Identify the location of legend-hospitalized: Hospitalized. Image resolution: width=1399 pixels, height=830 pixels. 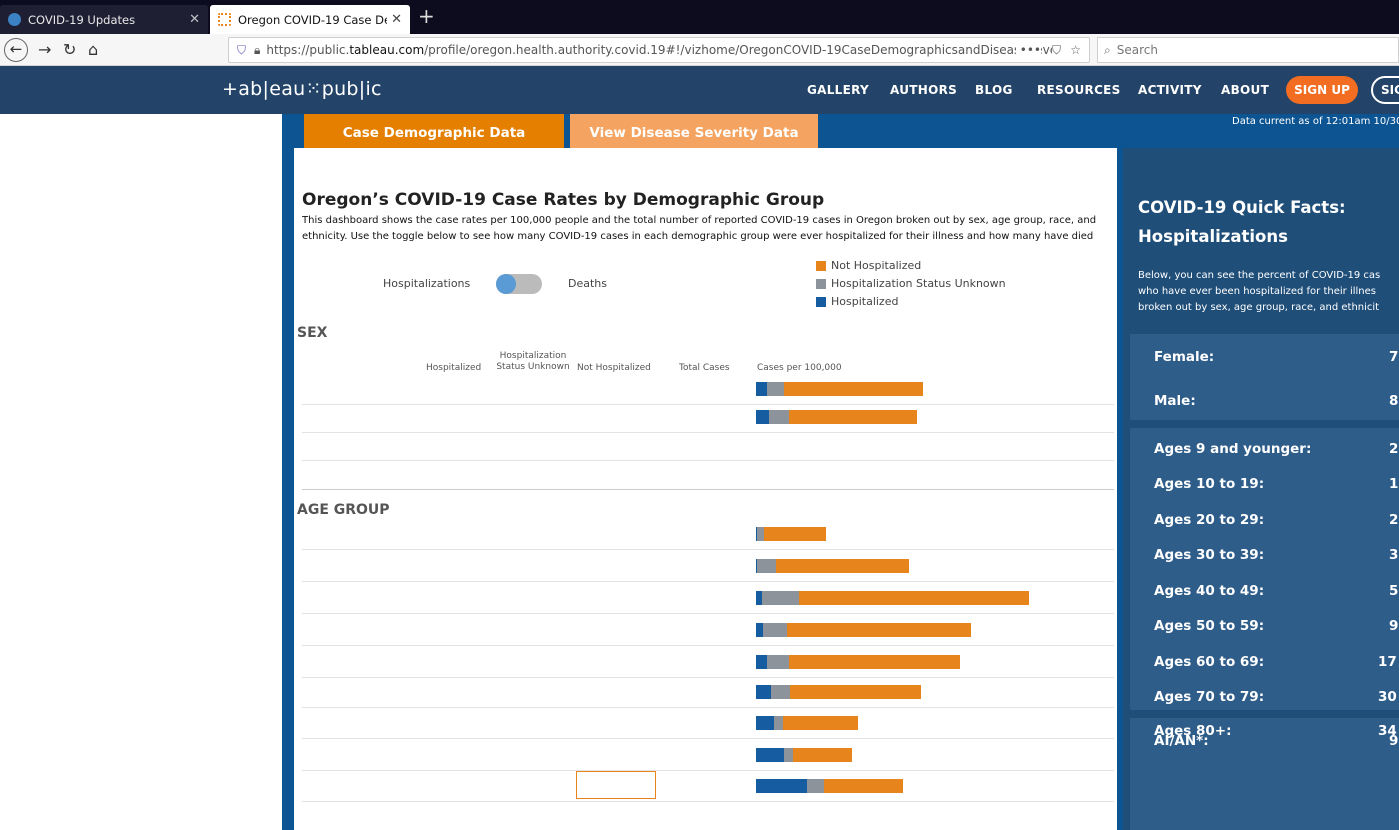
(857, 301).